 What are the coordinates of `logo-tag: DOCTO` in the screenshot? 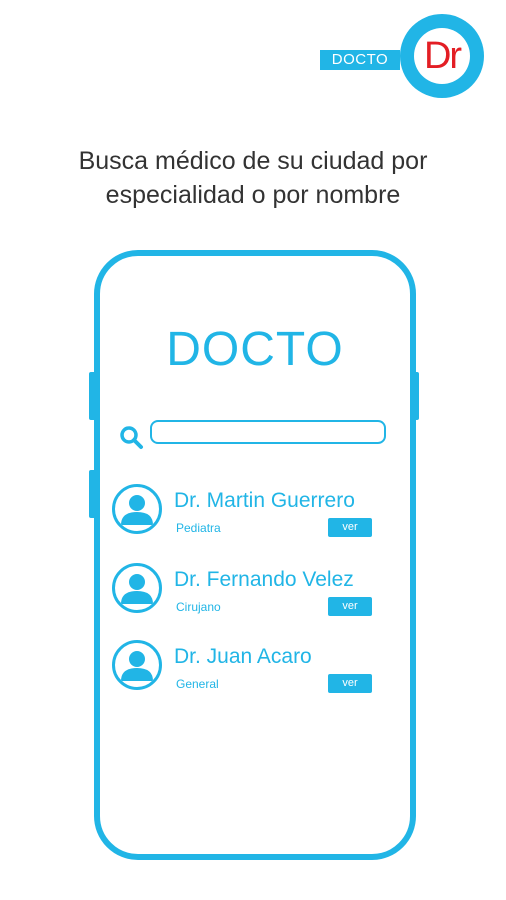 It's located at (360, 60).